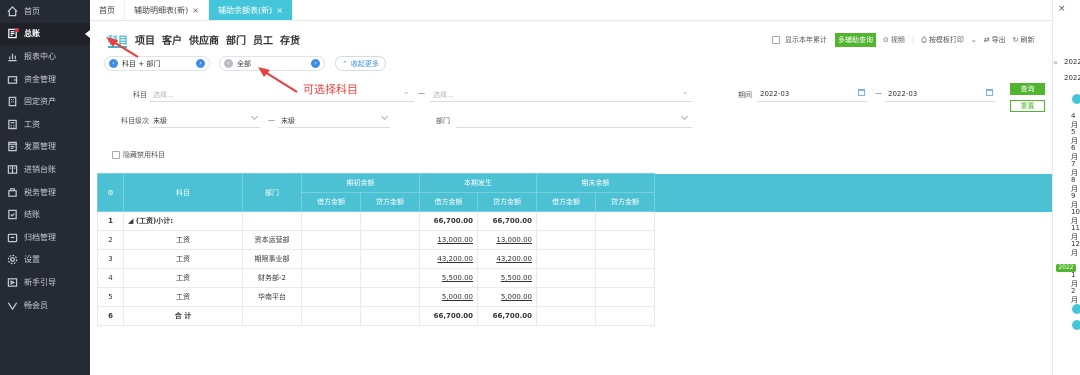 The height and width of the screenshot is (375, 1080). Describe the element at coordinates (118, 39) in the screenshot. I see `module-tab-0: 科目` at that location.